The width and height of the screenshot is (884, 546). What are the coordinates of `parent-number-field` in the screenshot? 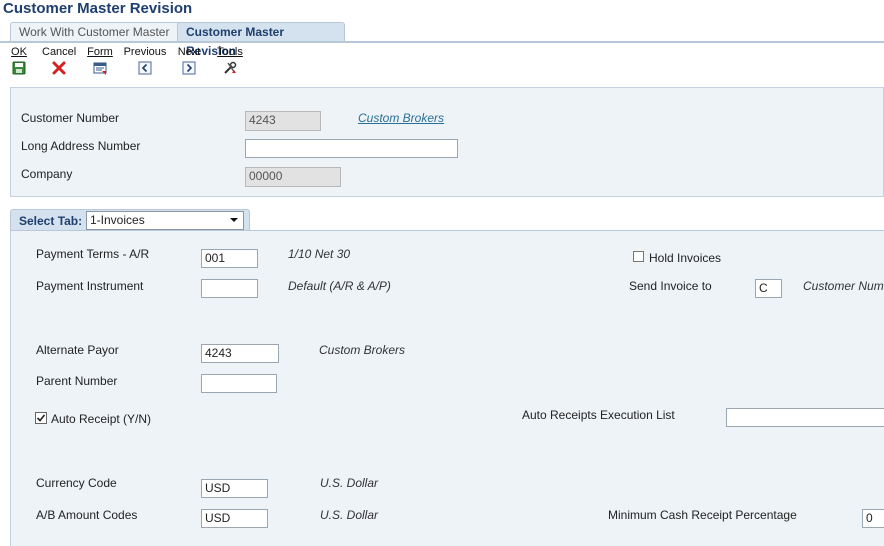 It's located at (239, 383).